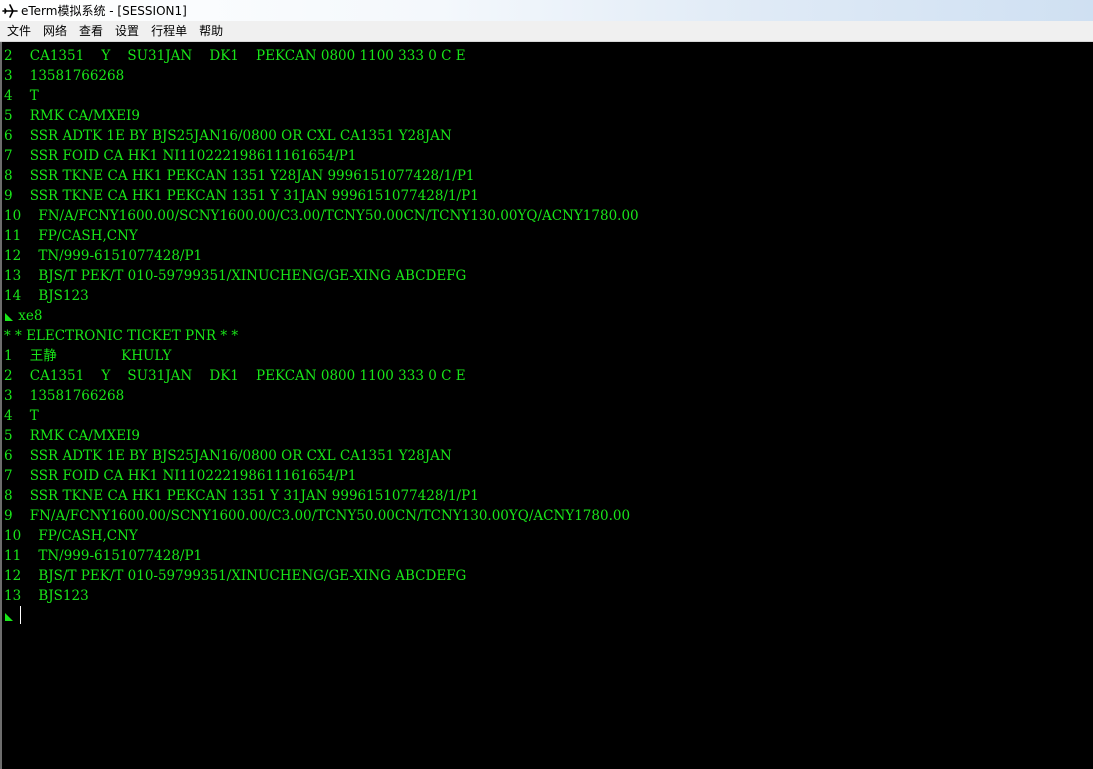 The width and height of the screenshot is (1093, 769). Describe the element at coordinates (321, 556) in the screenshot. I see `terminal-line: 11 TN/999-6151077428/P1` at that location.